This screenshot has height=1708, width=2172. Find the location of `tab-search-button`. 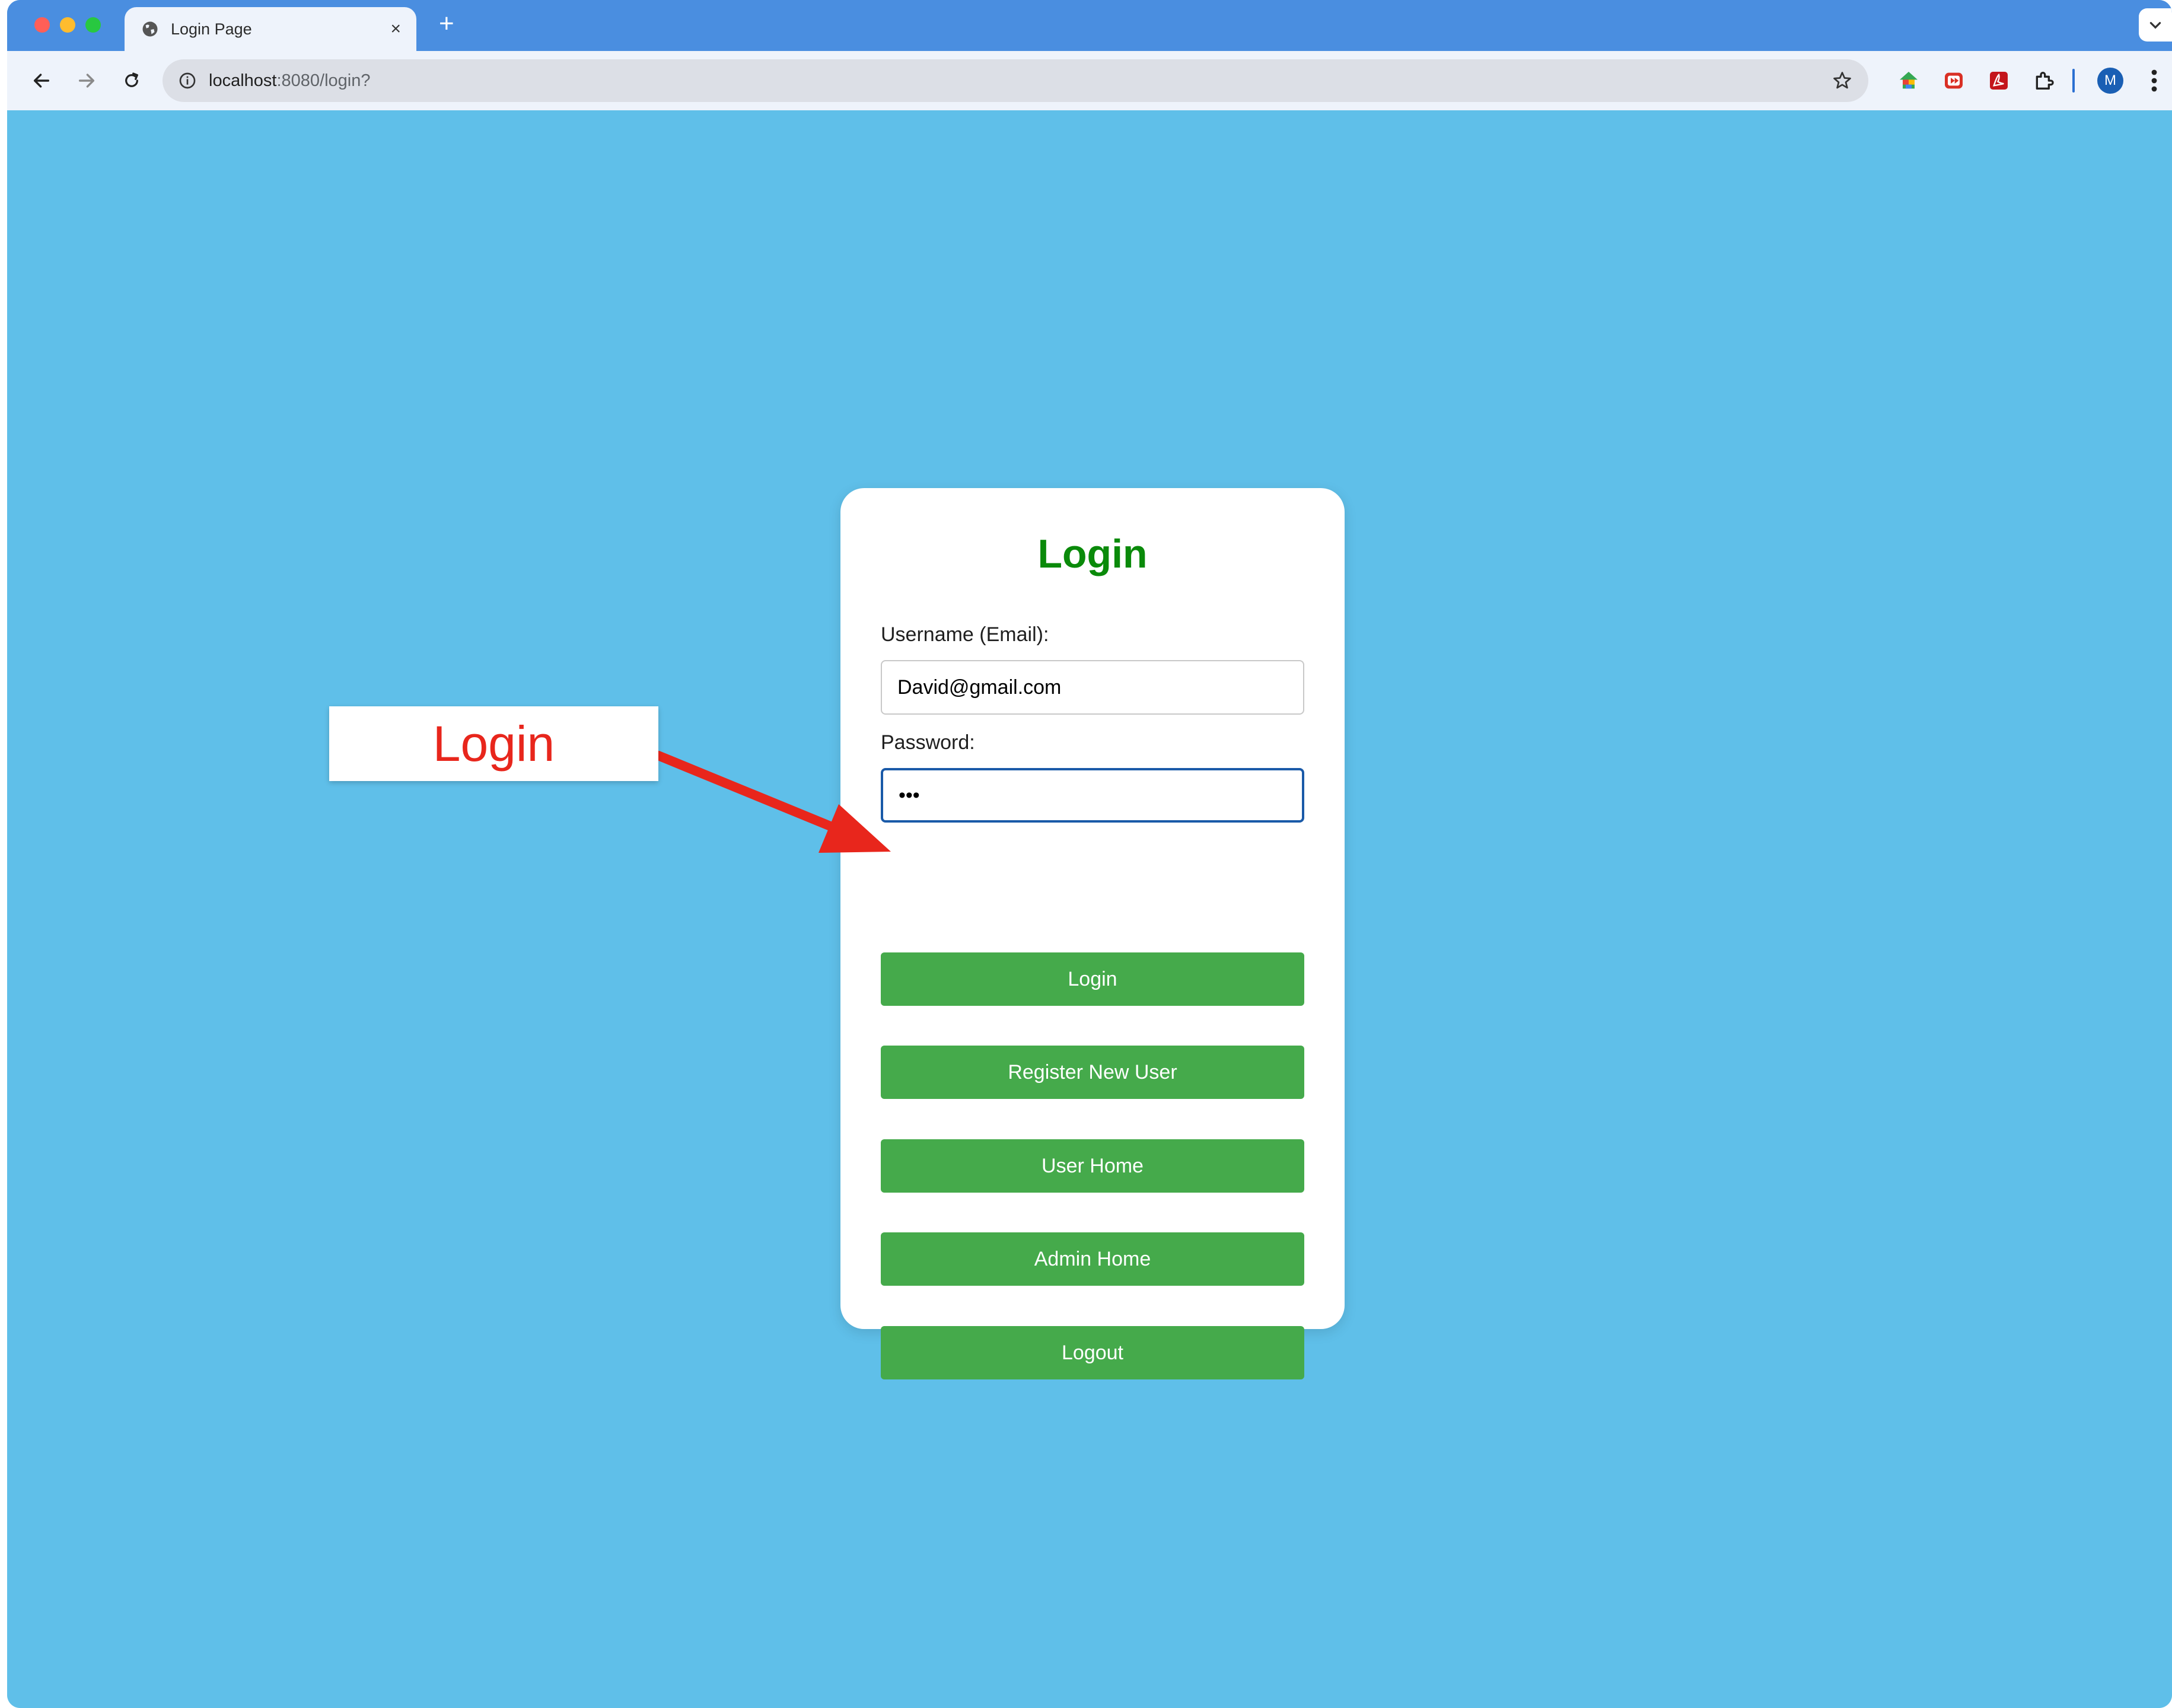

tab-search-button is located at coordinates (2155, 25).